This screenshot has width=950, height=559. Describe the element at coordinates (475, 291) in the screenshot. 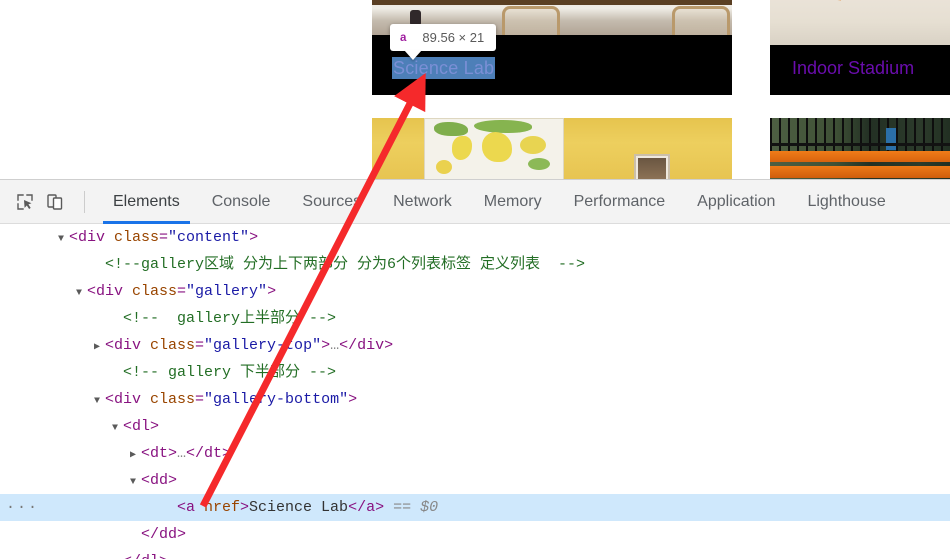

I see `dom-line: <div class="gallery">` at that location.